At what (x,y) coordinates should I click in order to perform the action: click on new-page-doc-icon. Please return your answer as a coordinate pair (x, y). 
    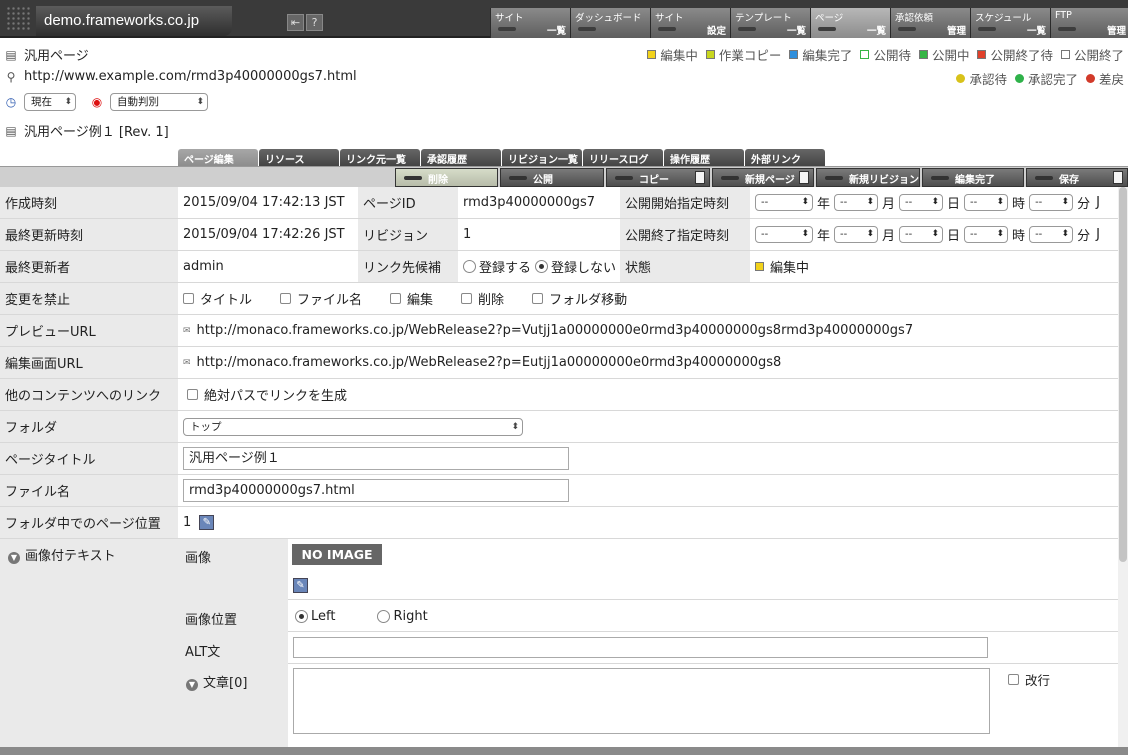
    Looking at the image, I should click on (804, 177).